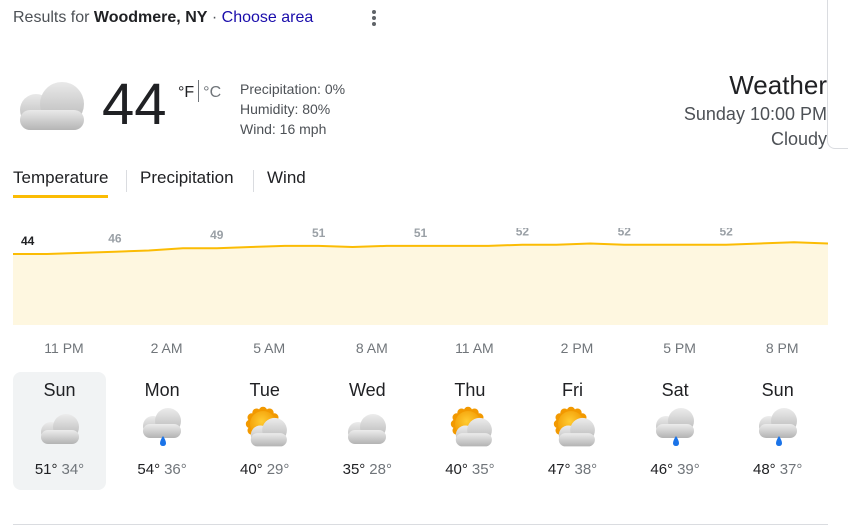 The width and height of the screenshot is (848, 528). I want to click on low-temp: 29°, so click(278, 469).